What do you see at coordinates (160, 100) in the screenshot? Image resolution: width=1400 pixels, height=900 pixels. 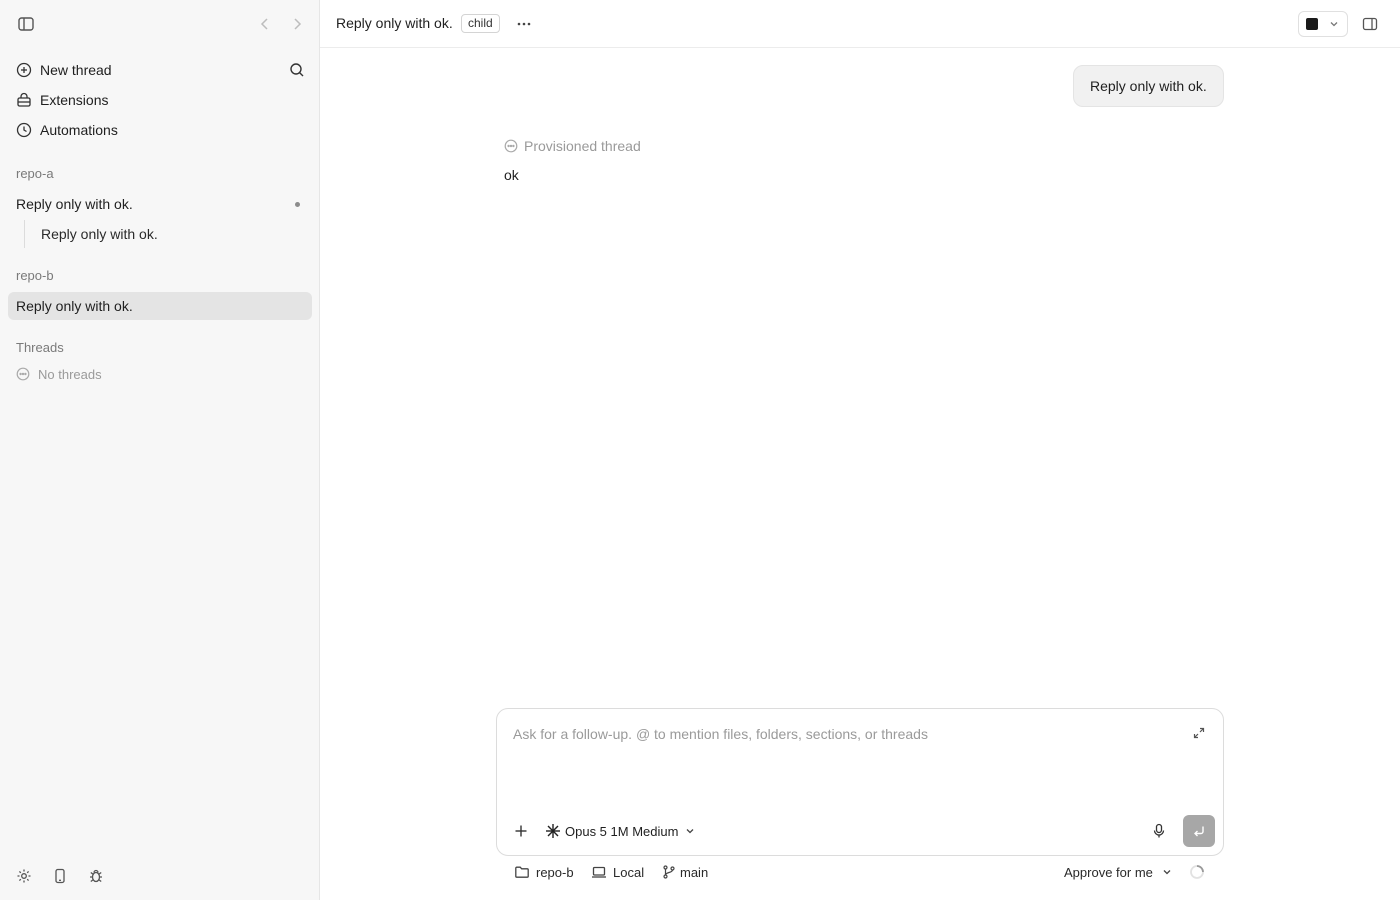 I see `extensions-button: Extensions` at bounding box center [160, 100].